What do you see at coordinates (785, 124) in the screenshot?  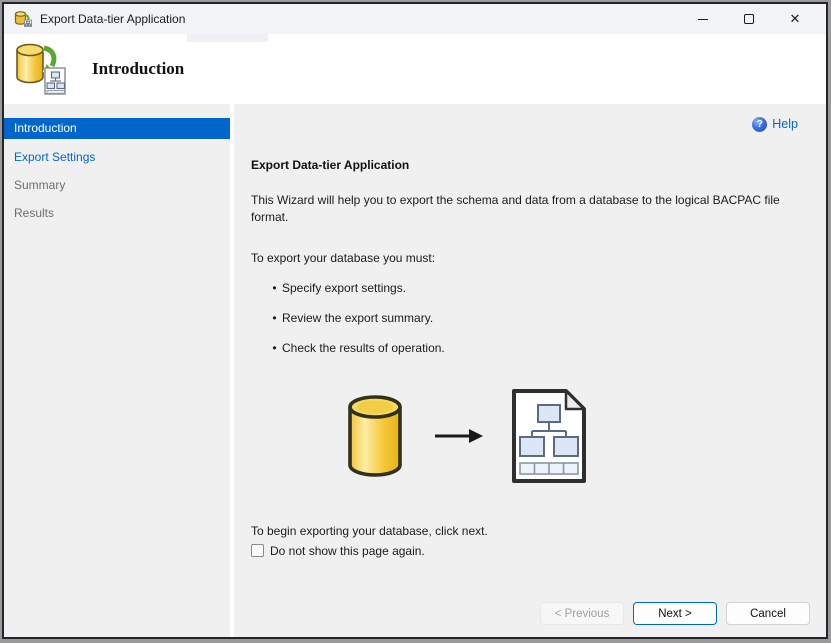 I see `help-label: Help` at bounding box center [785, 124].